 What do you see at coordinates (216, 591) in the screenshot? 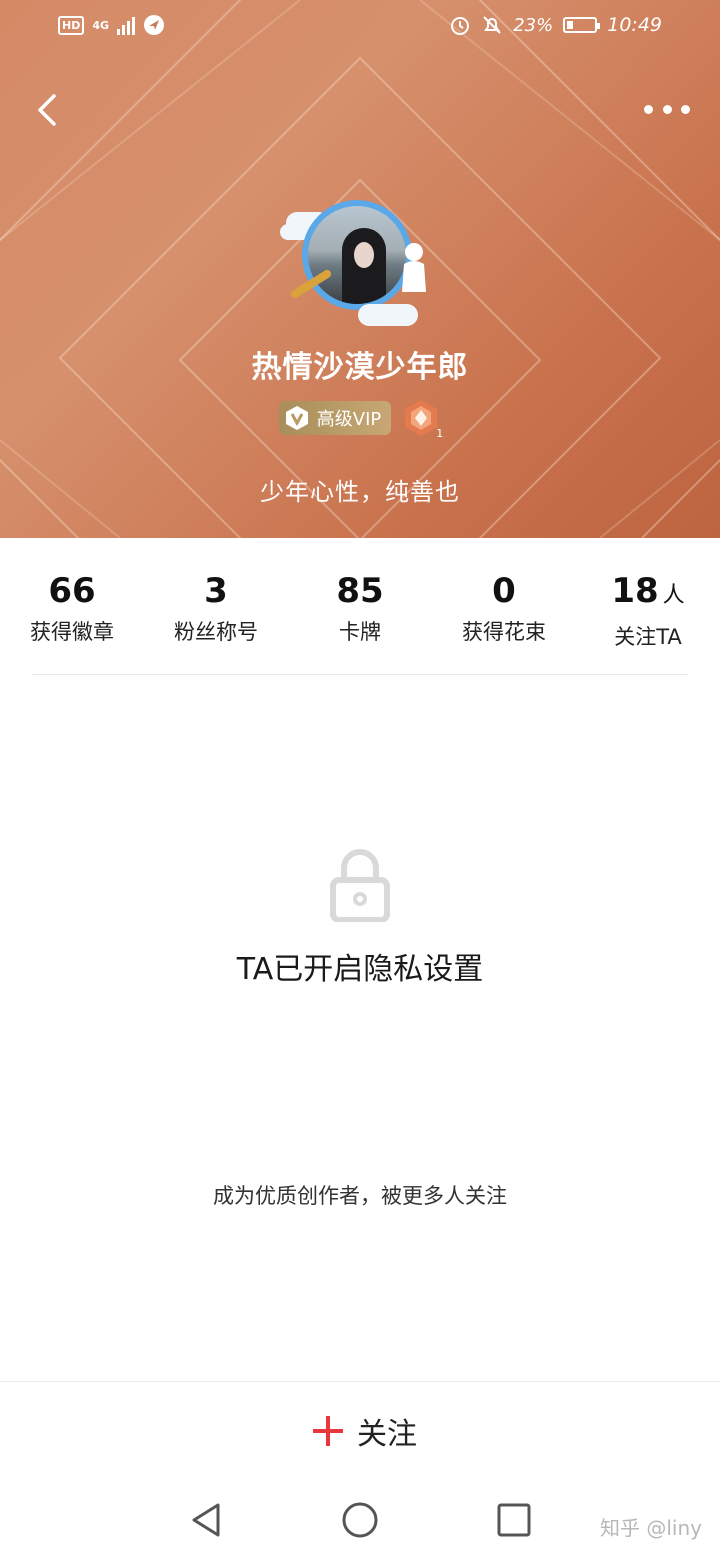
I see `stat-value: 3` at bounding box center [216, 591].